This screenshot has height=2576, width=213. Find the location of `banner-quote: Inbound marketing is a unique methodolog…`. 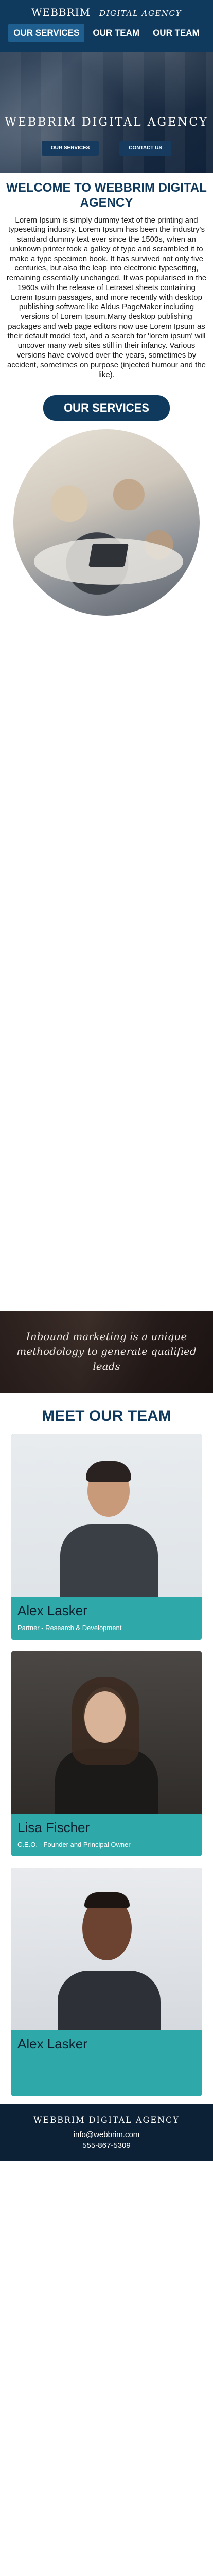

banner-quote: Inbound marketing is a unique methodolog… is located at coordinates (106, 1351).